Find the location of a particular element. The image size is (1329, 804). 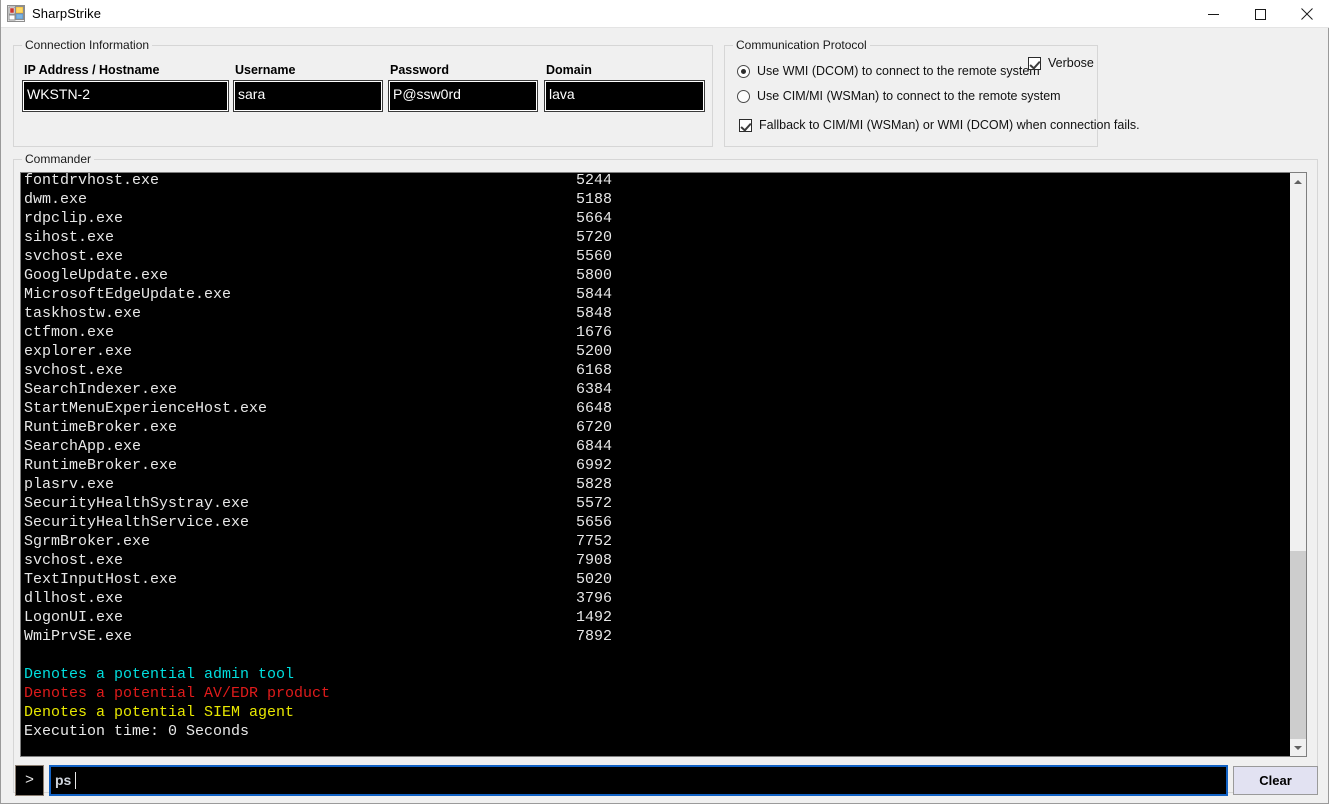

process-pid: 5828 is located at coordinates (593, 484).